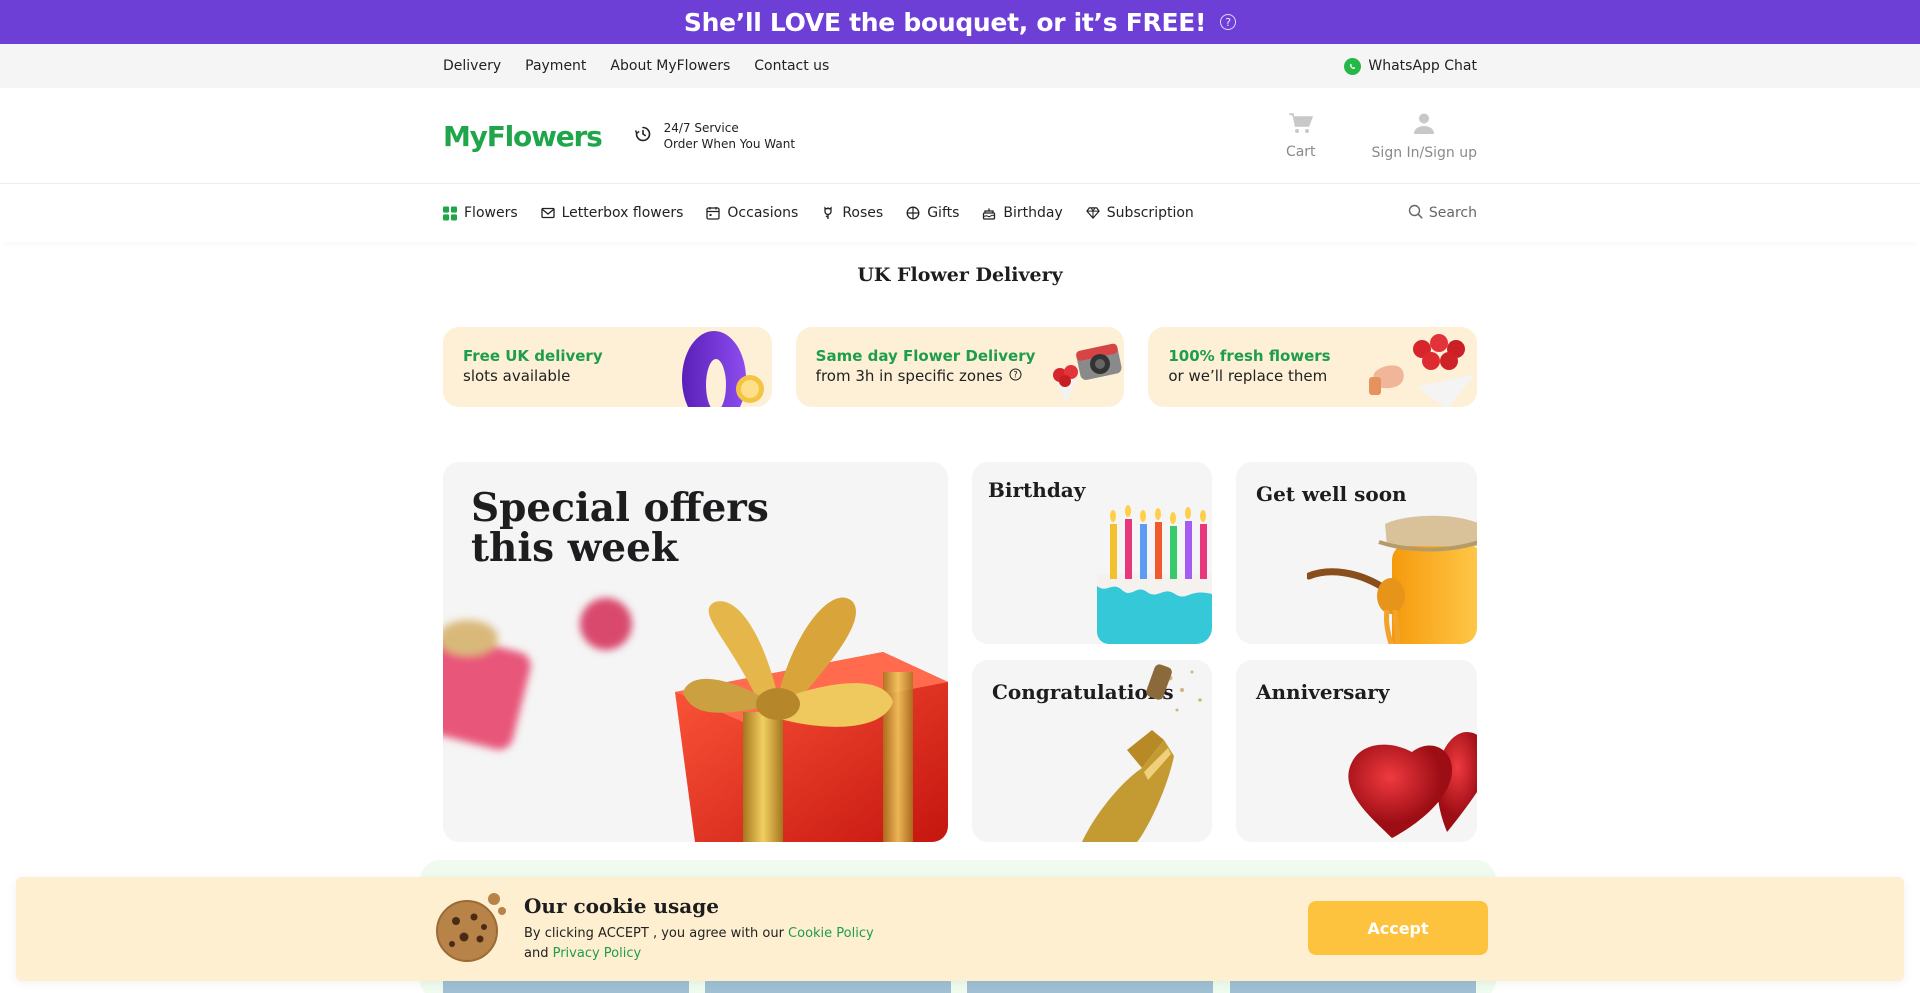 The height and width of the screenshot is (993, 1920). What do you see at coordinates (763, 213) in the screenshot?
I see `nav-label: Occasions` at bounding box center [763, 213].